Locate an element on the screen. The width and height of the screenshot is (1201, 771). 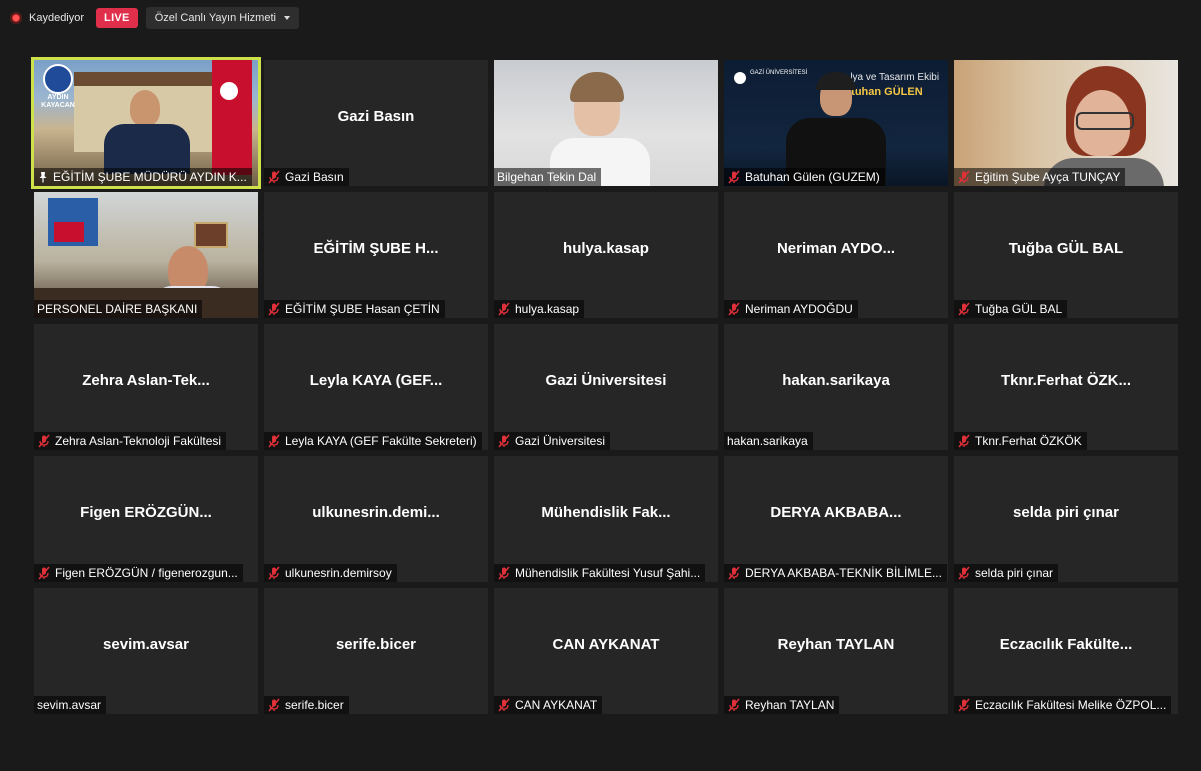
participant-tile: Bilgehan Tekin Dal is located at coordinates (606, 123).